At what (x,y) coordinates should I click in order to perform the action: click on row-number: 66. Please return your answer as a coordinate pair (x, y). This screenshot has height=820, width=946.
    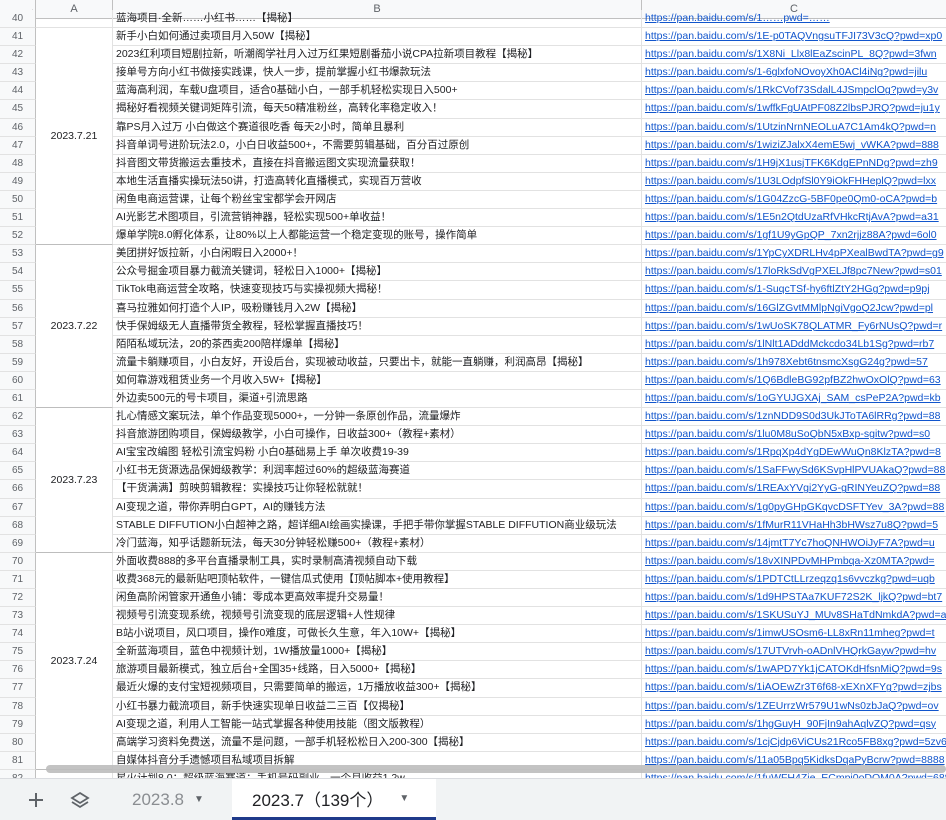
    Looking at the image, I should click on (18, 489).